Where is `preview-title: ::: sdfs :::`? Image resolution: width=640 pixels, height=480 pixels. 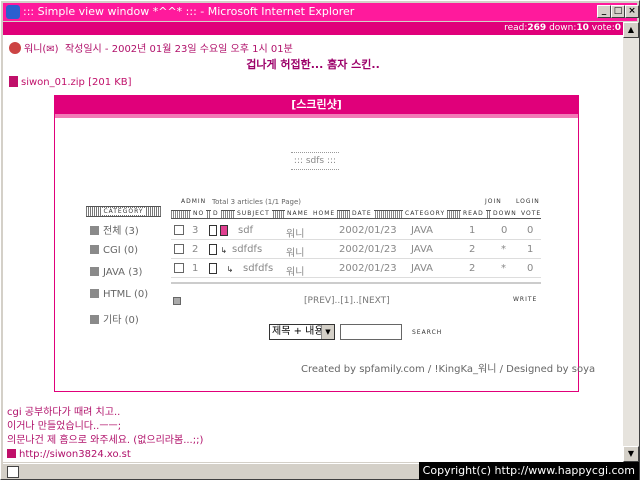 preview-title: ::: sdfs ::: is located at coordinates (315, 161).